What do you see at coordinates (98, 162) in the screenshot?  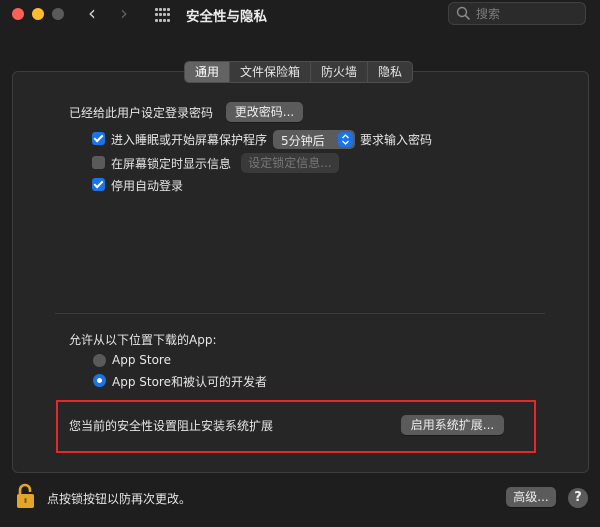 I see `show-message-checkbox` at bounding box center [98, 162].